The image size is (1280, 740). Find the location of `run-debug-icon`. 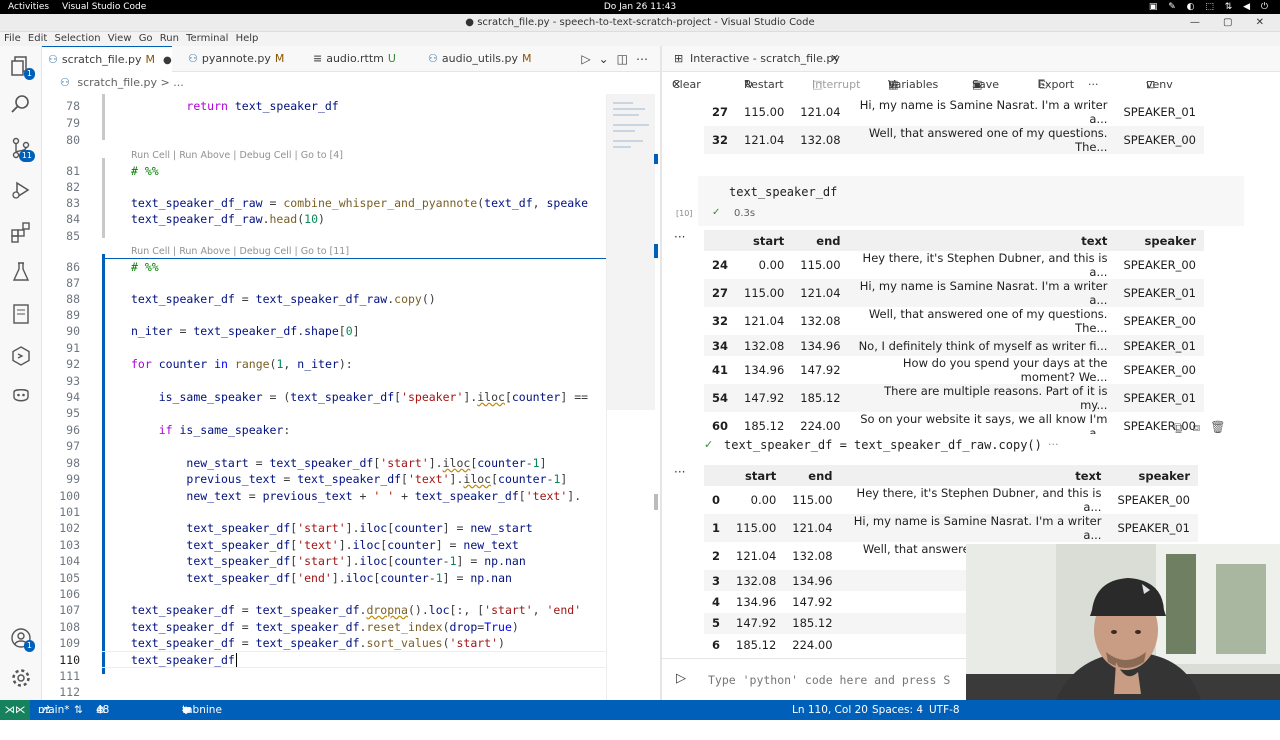

run-debug-icon is located at coordinates (21, 190).